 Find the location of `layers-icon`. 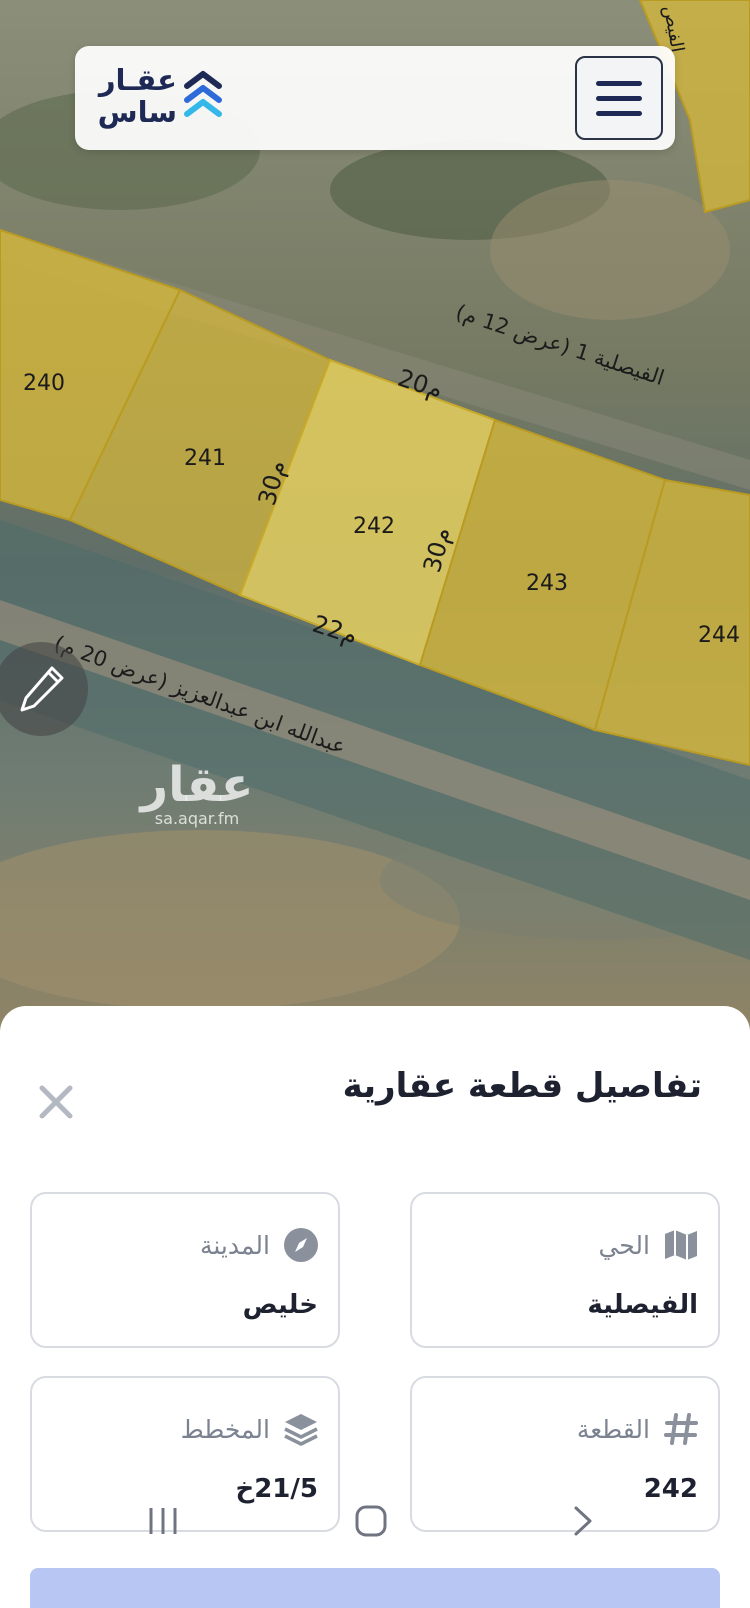

layers-icon is located at coordinates (301, 1430).